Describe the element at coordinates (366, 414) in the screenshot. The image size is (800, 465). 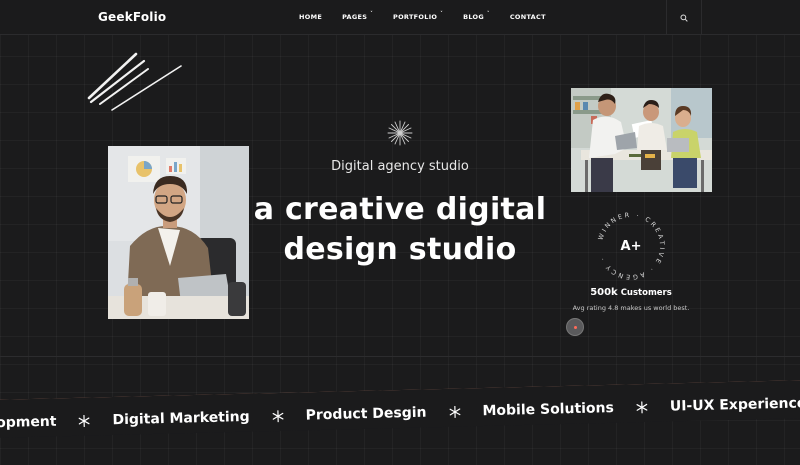
I see `marquee-item: Product Desgin` at that location.